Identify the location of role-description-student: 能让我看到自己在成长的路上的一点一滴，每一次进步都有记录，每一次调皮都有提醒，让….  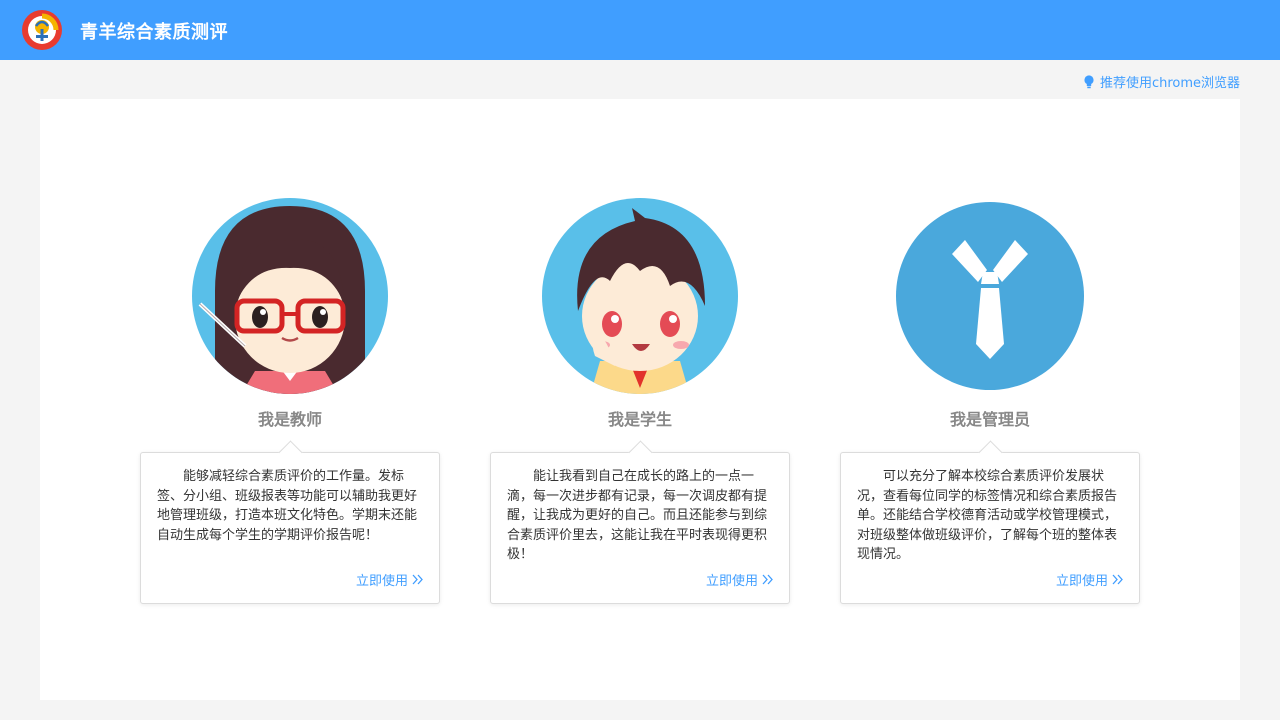
(637, 515).